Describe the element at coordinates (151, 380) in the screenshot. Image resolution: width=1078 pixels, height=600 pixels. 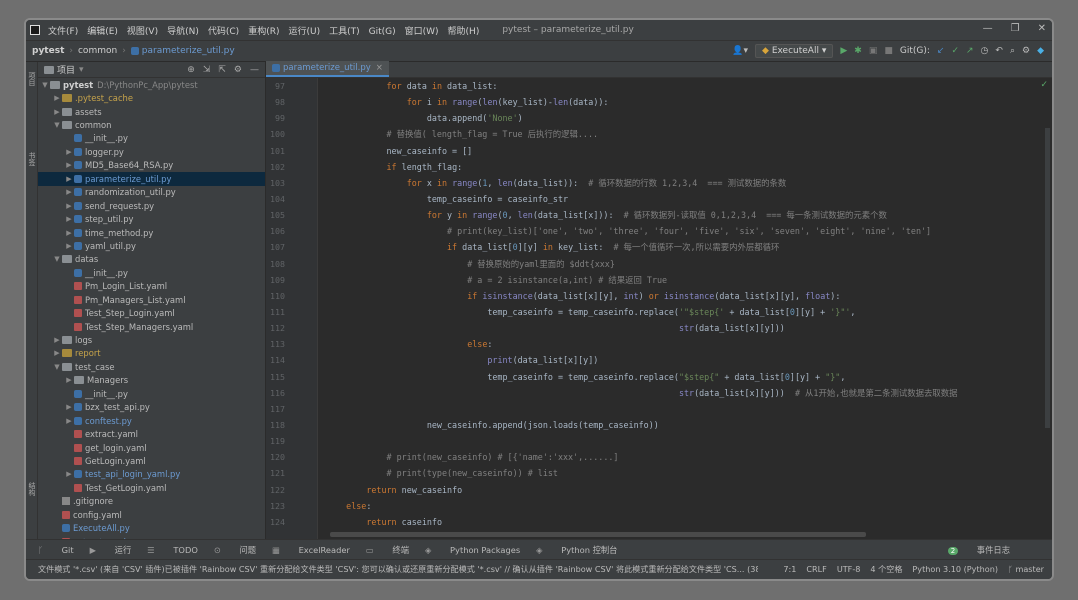
I see `tree-folder: ▶ Managers` at that location.